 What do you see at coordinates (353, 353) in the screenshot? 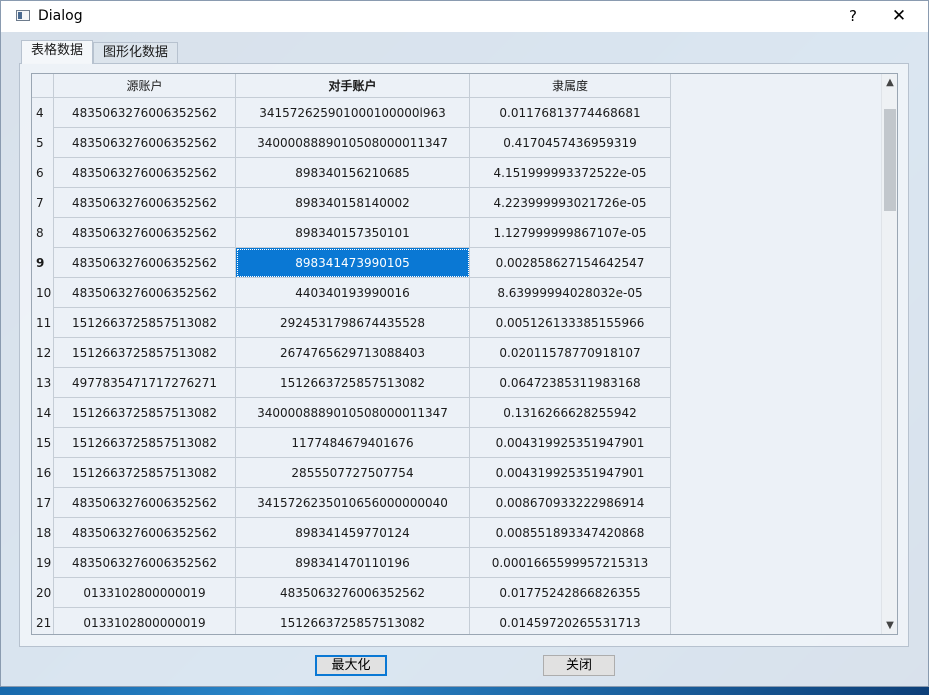
I see `cell-counterparty-account: 2674765629713088403` at bounding box center [353, 353].